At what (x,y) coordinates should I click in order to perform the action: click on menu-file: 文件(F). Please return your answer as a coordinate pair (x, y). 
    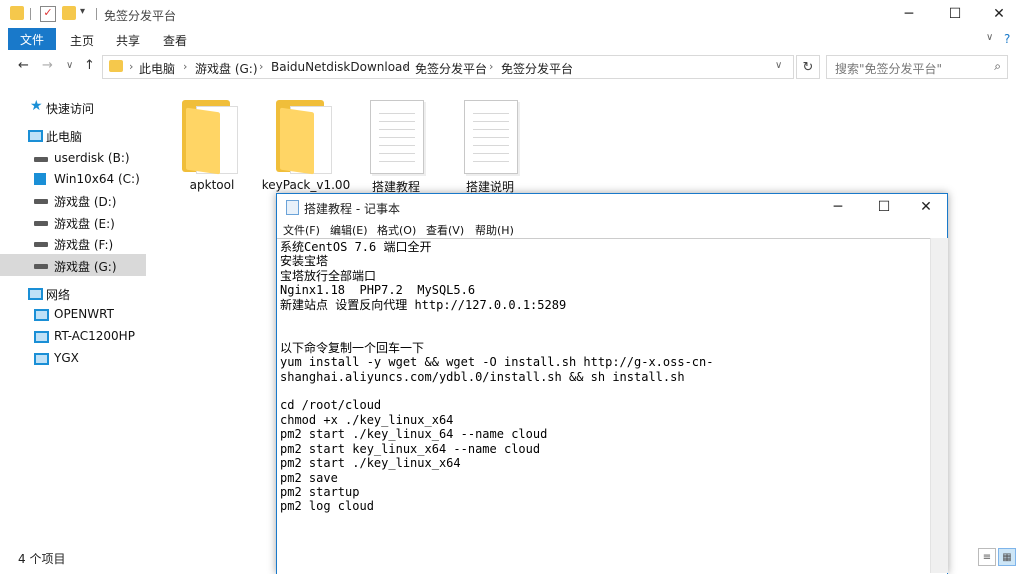
    Looking at the image, I should click on (301, 230).